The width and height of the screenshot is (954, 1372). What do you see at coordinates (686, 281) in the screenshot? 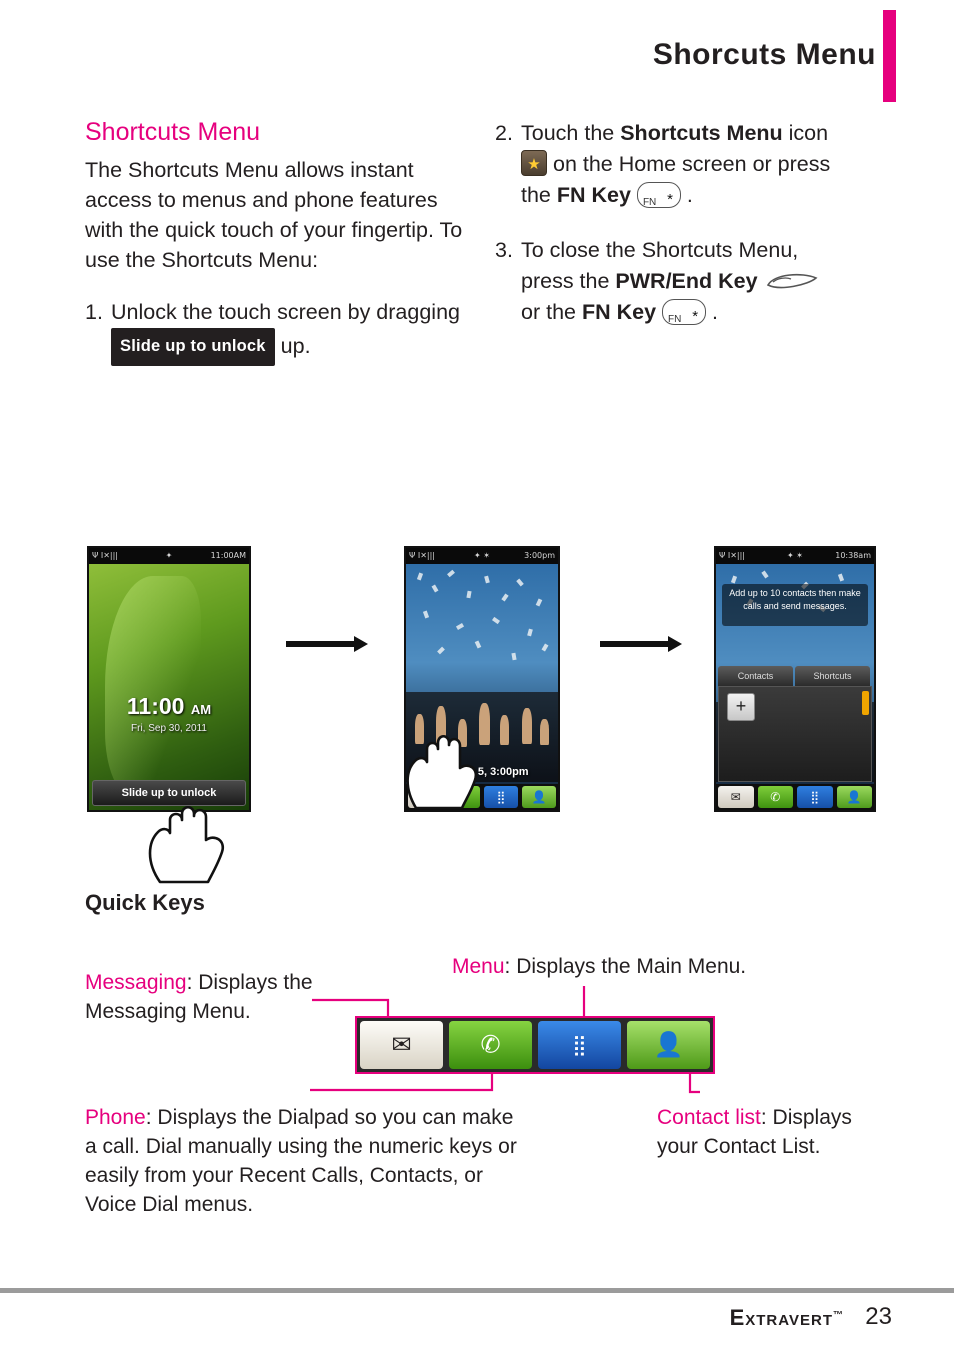
I see `step-3-bold-pwr-end-key: PWR/End Key` at bounding box center [686, 281].